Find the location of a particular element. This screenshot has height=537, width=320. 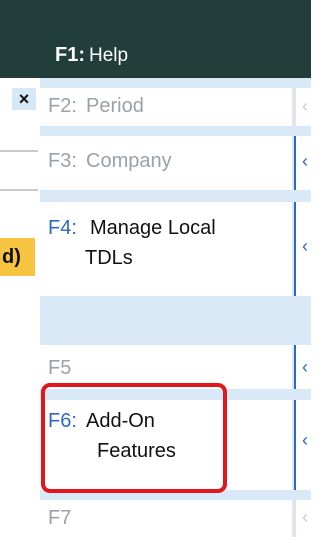

company-key: F3: is located at coordinates (62, 161).